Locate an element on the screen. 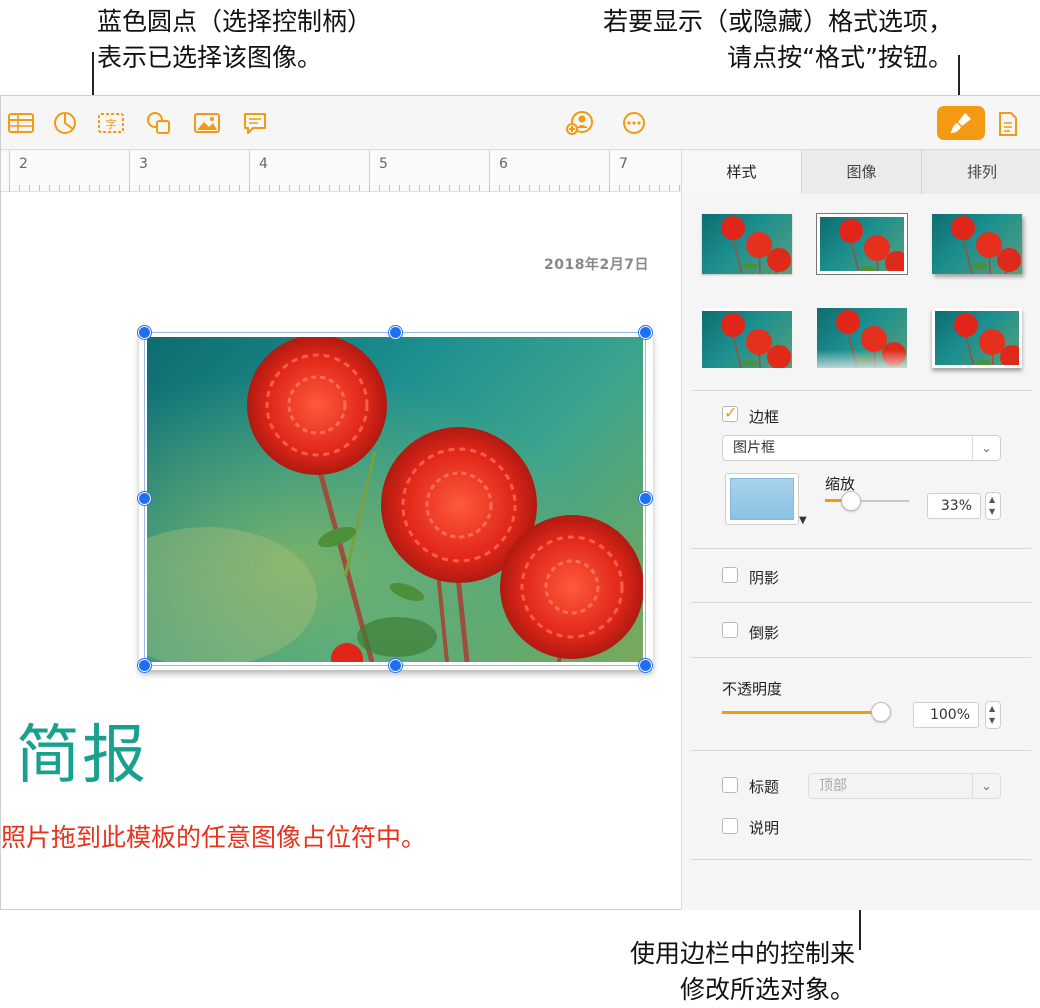 The width and height of the screenshot is (1040, 1008). ruler-number: 6 is located at coordinates (503, 164).